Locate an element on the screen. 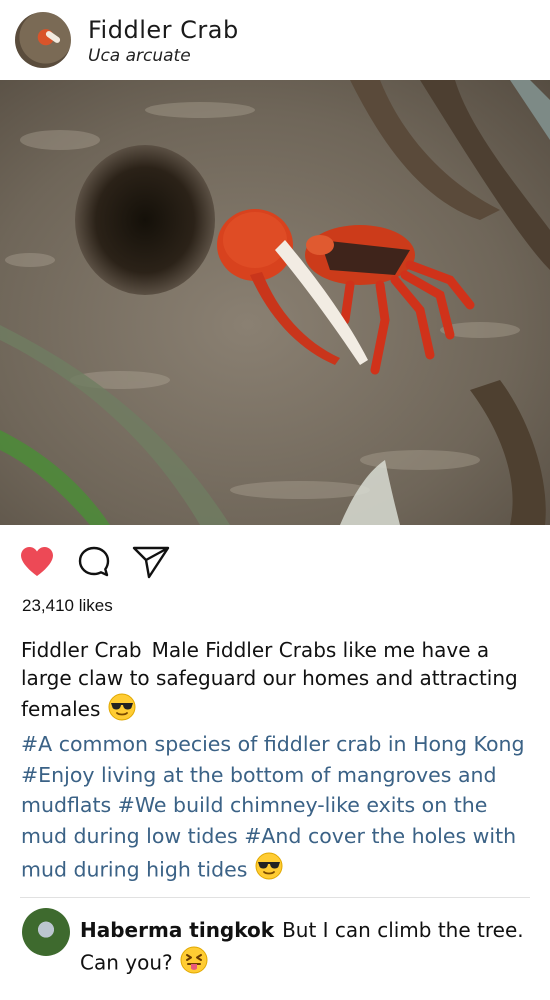 This screenshot has width=550, height=1000. send-icon is located at coordinates (151, 564).